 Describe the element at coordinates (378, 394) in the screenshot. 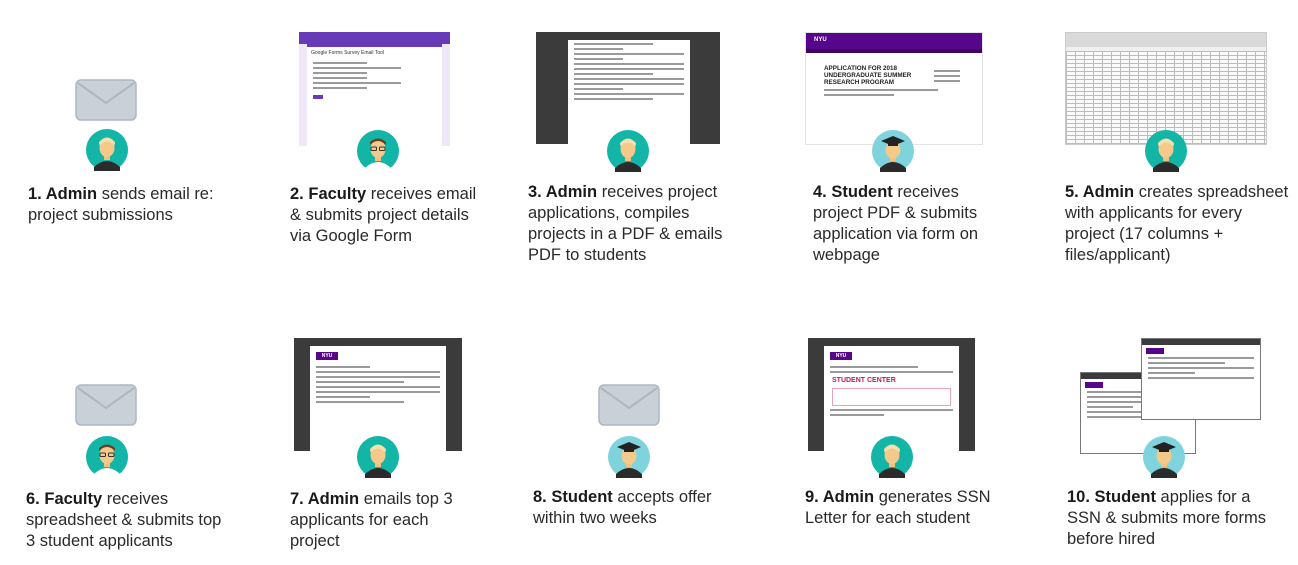

I see `offer-letter-thumbnail: NYU` at that location.